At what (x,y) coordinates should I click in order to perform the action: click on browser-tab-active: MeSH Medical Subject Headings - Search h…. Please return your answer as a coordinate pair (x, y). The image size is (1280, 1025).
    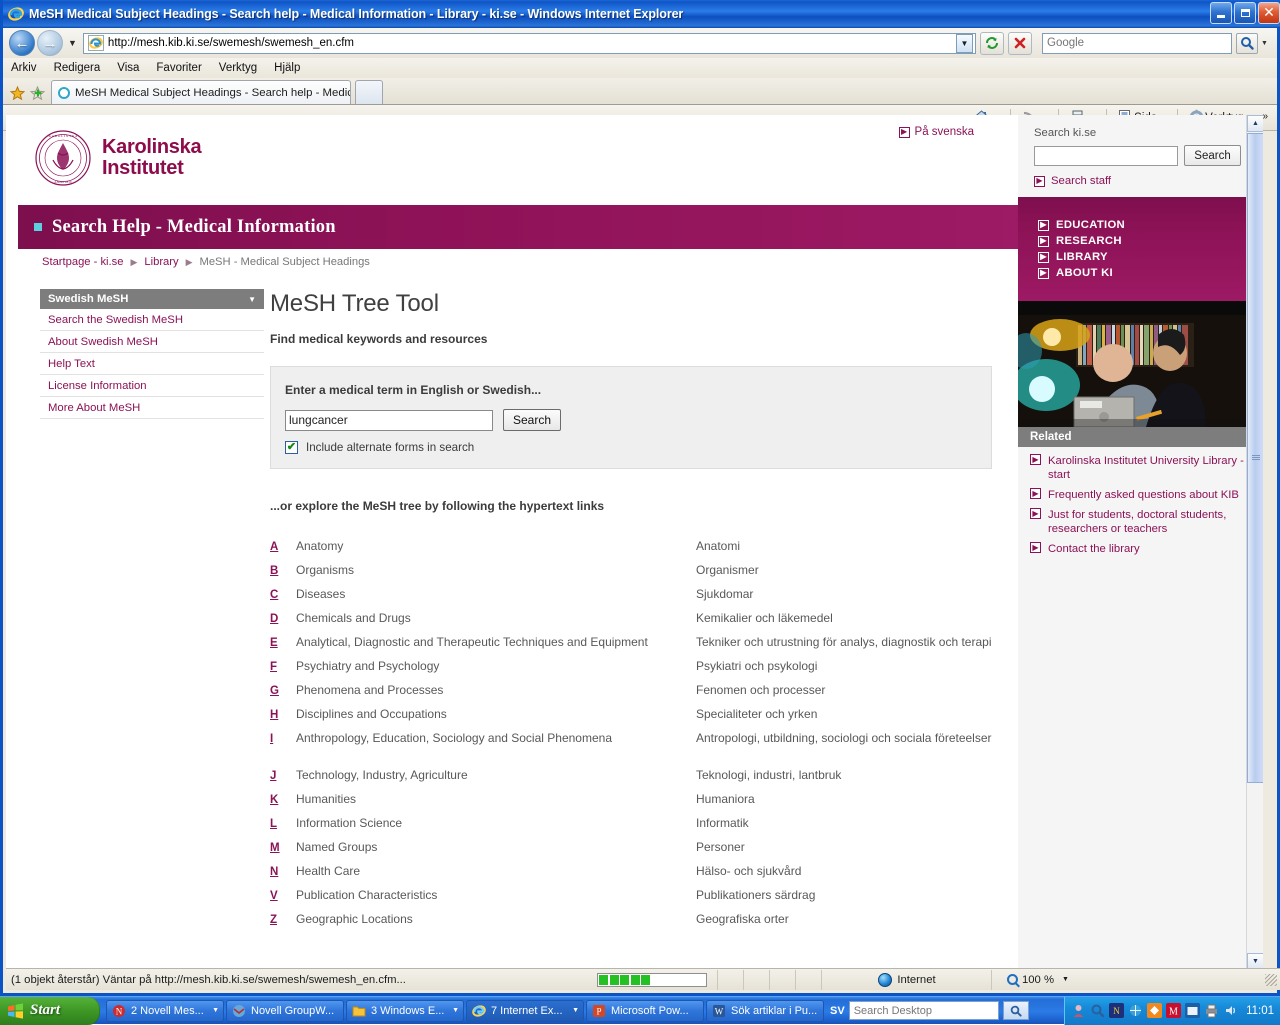
    Looking at the image, I should click on (201, 92).